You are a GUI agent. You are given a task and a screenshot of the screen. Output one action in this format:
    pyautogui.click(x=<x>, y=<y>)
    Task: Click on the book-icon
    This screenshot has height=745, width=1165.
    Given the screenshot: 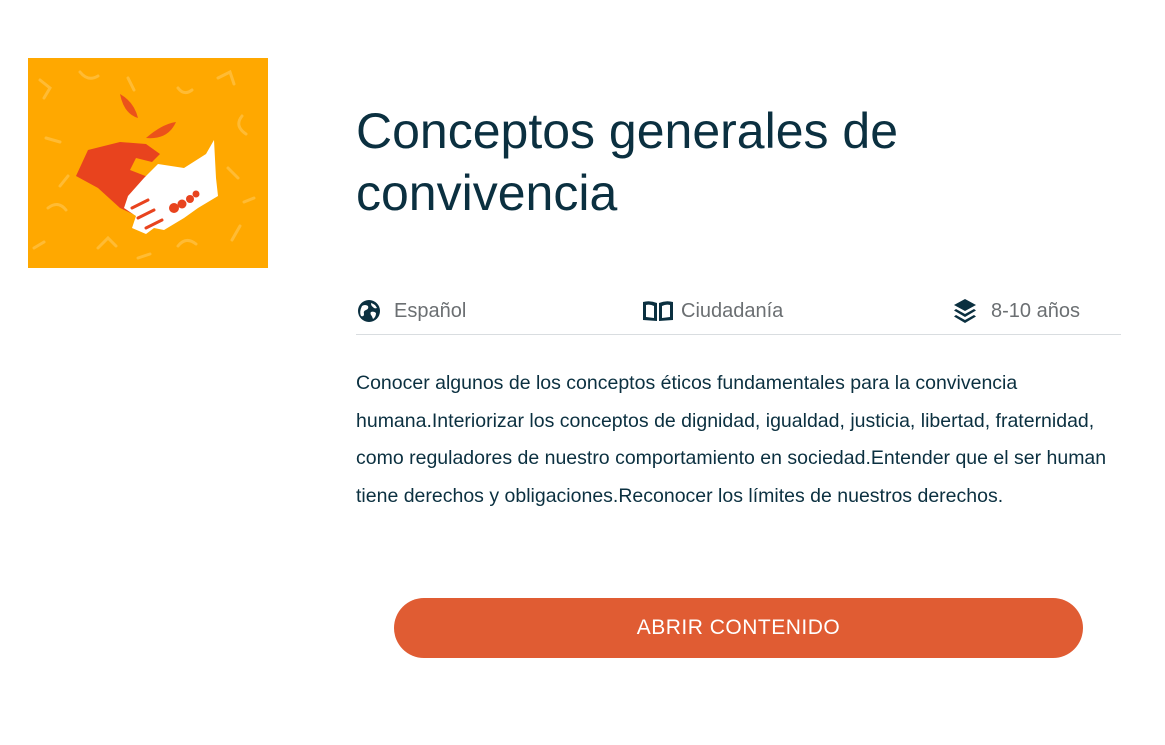 What is the action you would take?
    pyautogui.click(x=658, y=311)
    